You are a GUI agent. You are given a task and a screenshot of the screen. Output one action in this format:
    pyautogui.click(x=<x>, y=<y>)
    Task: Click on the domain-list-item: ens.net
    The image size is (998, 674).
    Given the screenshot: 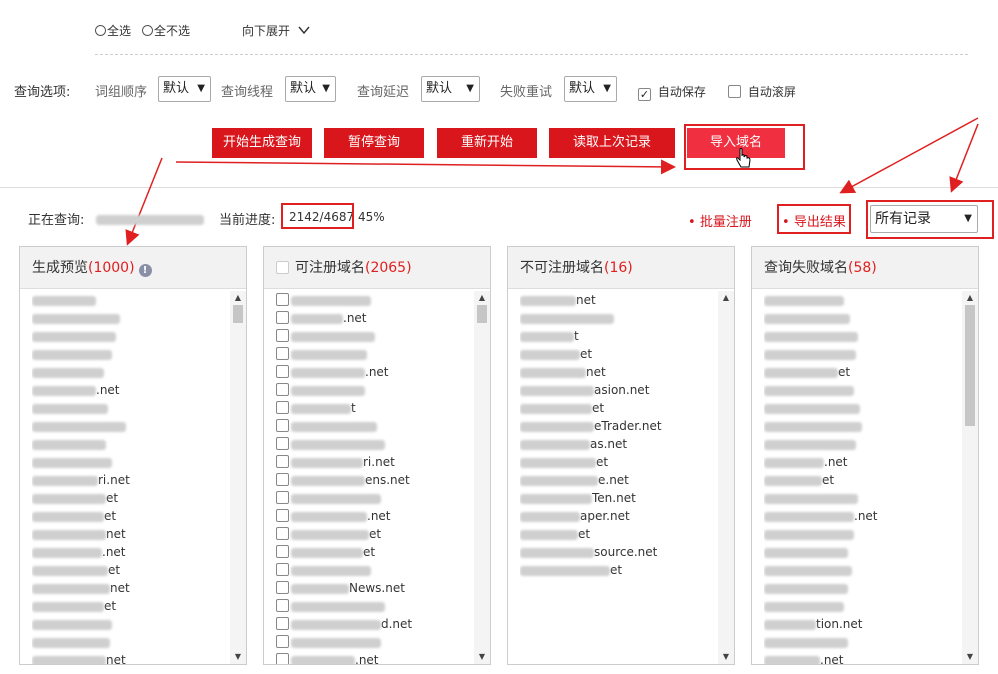 What is the action you would take?
    pyautogui.click(x=374, y=480)
    